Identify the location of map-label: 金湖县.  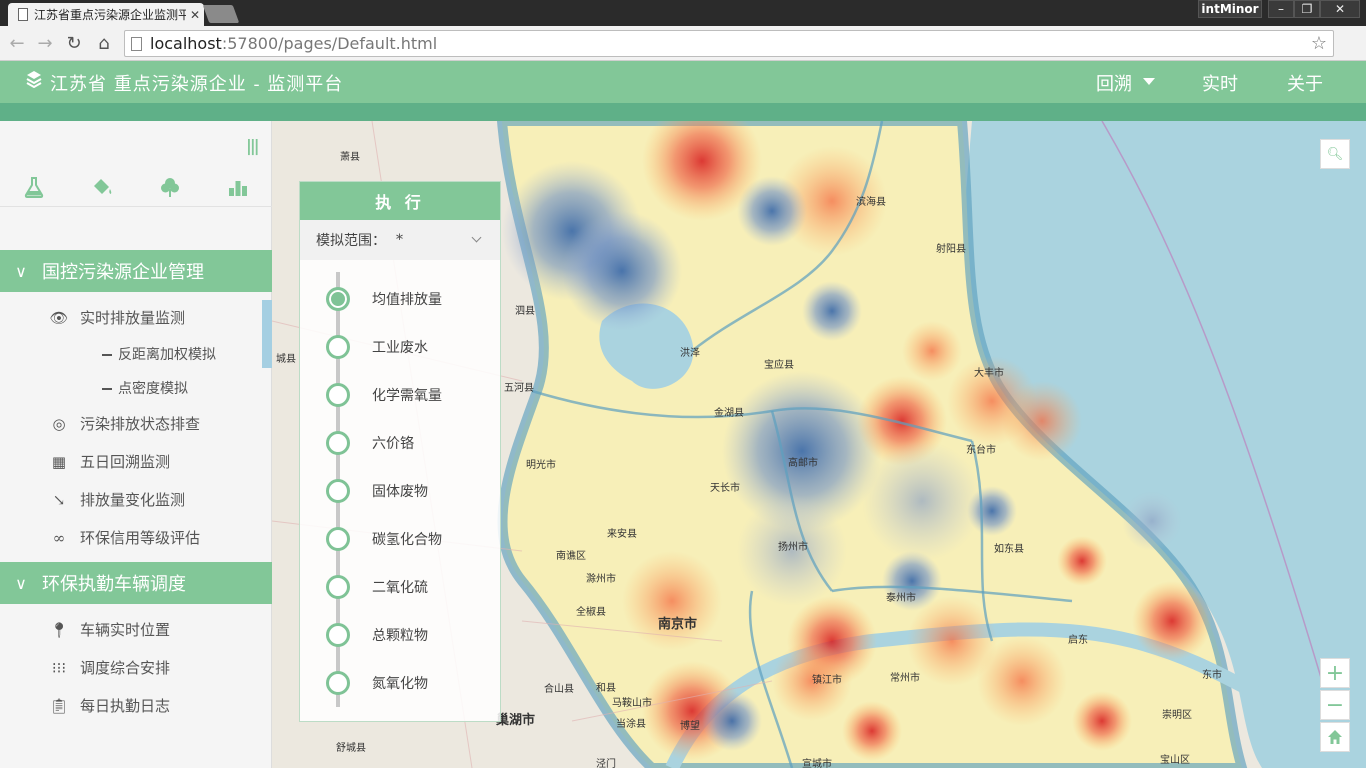
(729, 413).